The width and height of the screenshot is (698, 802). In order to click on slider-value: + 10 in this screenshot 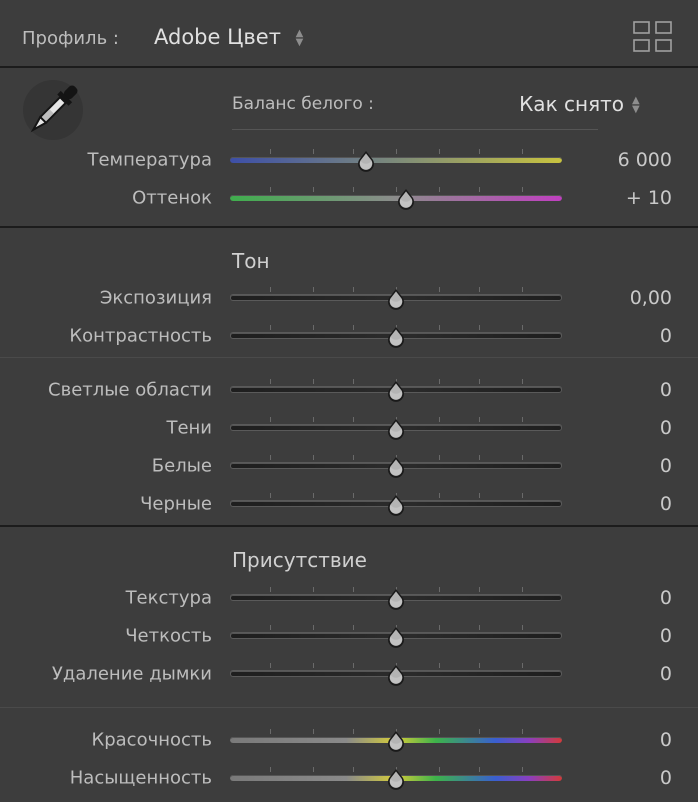, I will do `click(649, 198)`.